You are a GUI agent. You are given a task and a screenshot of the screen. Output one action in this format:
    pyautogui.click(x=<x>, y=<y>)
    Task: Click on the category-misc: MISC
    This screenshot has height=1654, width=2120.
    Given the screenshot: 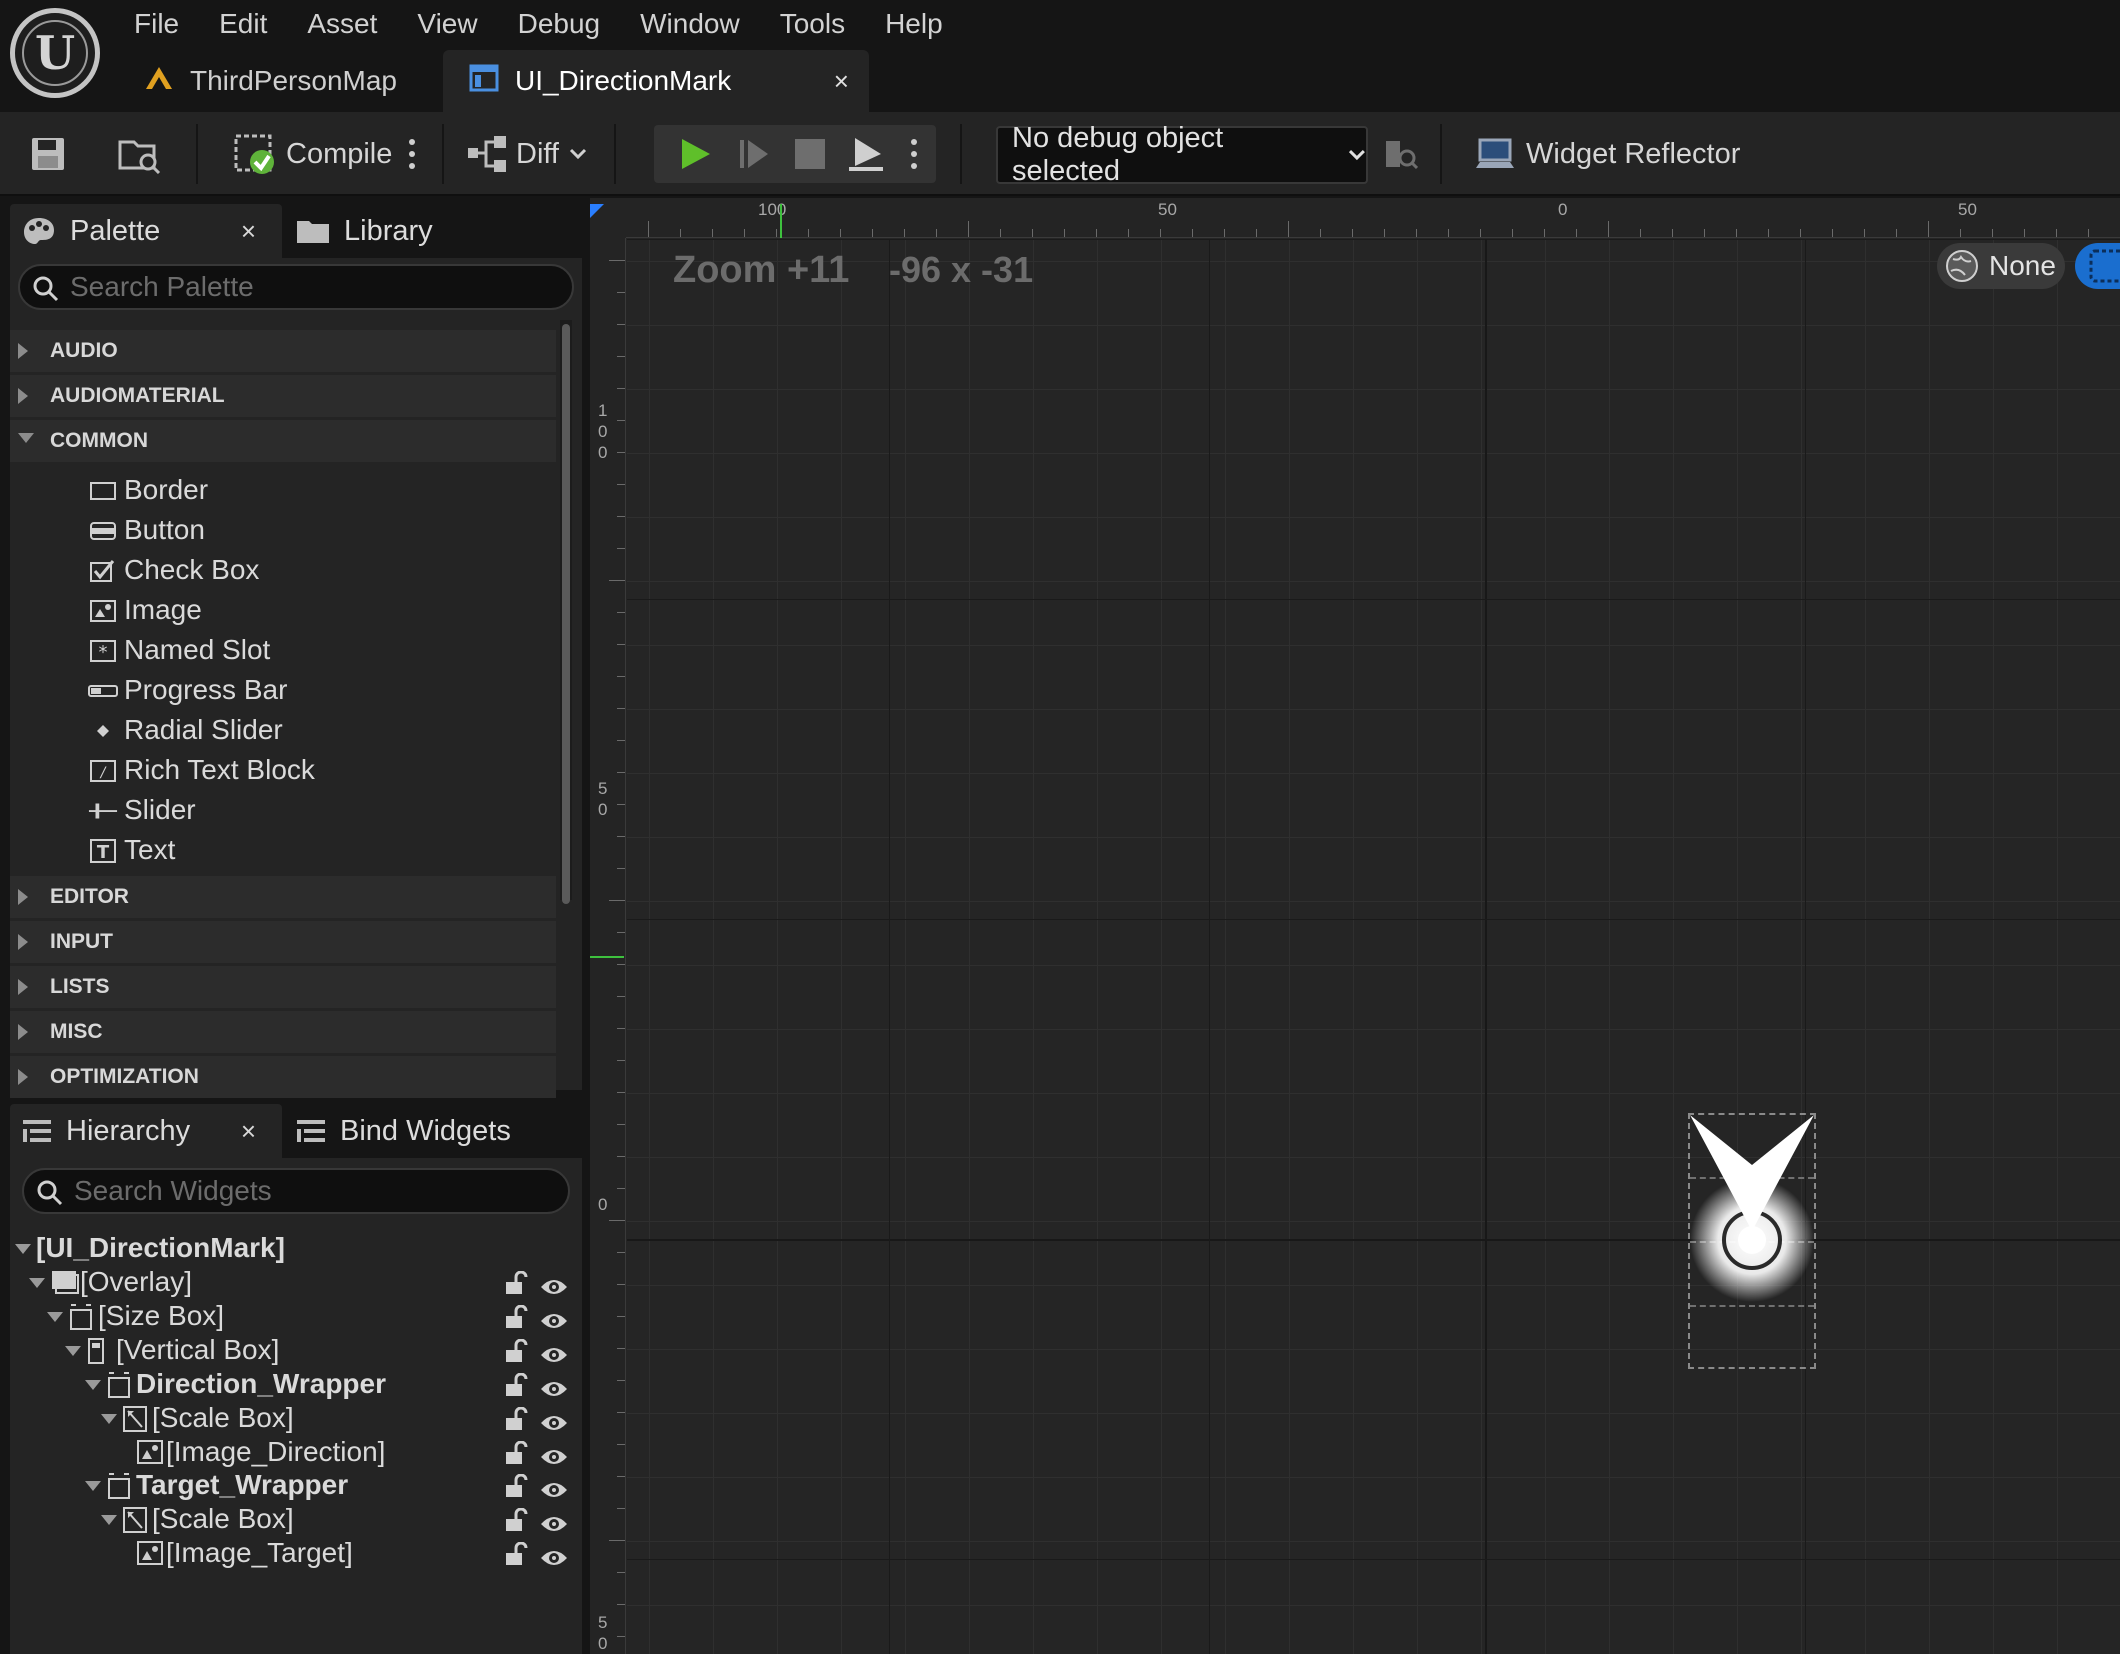 What is the action you would take?
    pyautogui.click(x=283, y=1032)
    